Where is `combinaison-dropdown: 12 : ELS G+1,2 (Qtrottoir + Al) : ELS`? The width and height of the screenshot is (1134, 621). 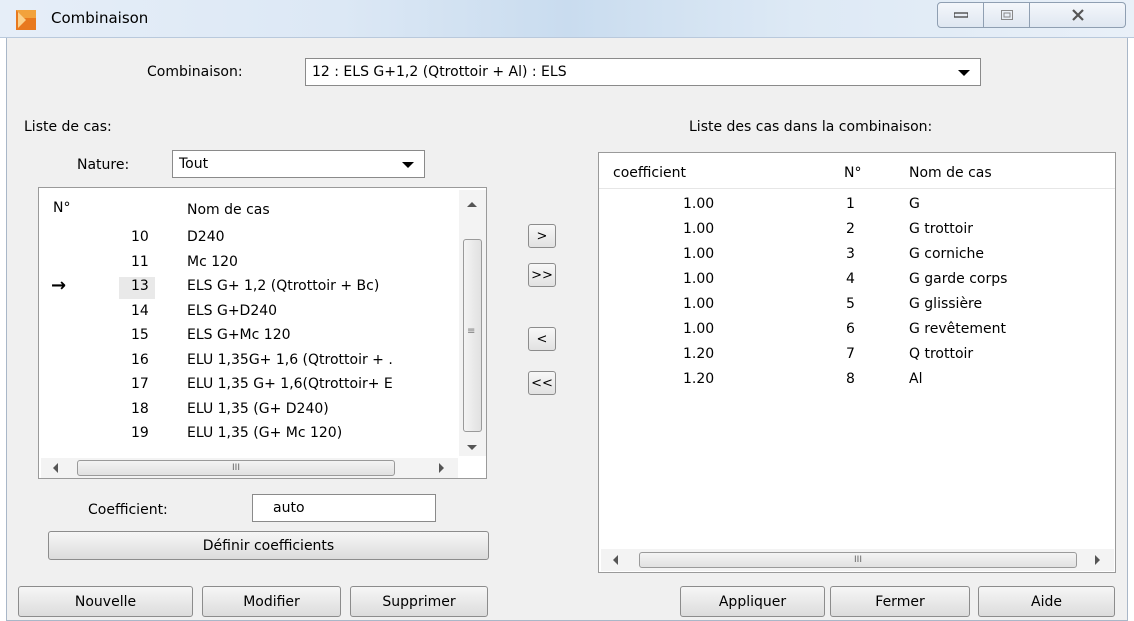 combinaison-dropdown: 12 : ELS G+1,2 (Qtrottoir + Al) : ELS is located at coordinates (643, 72).